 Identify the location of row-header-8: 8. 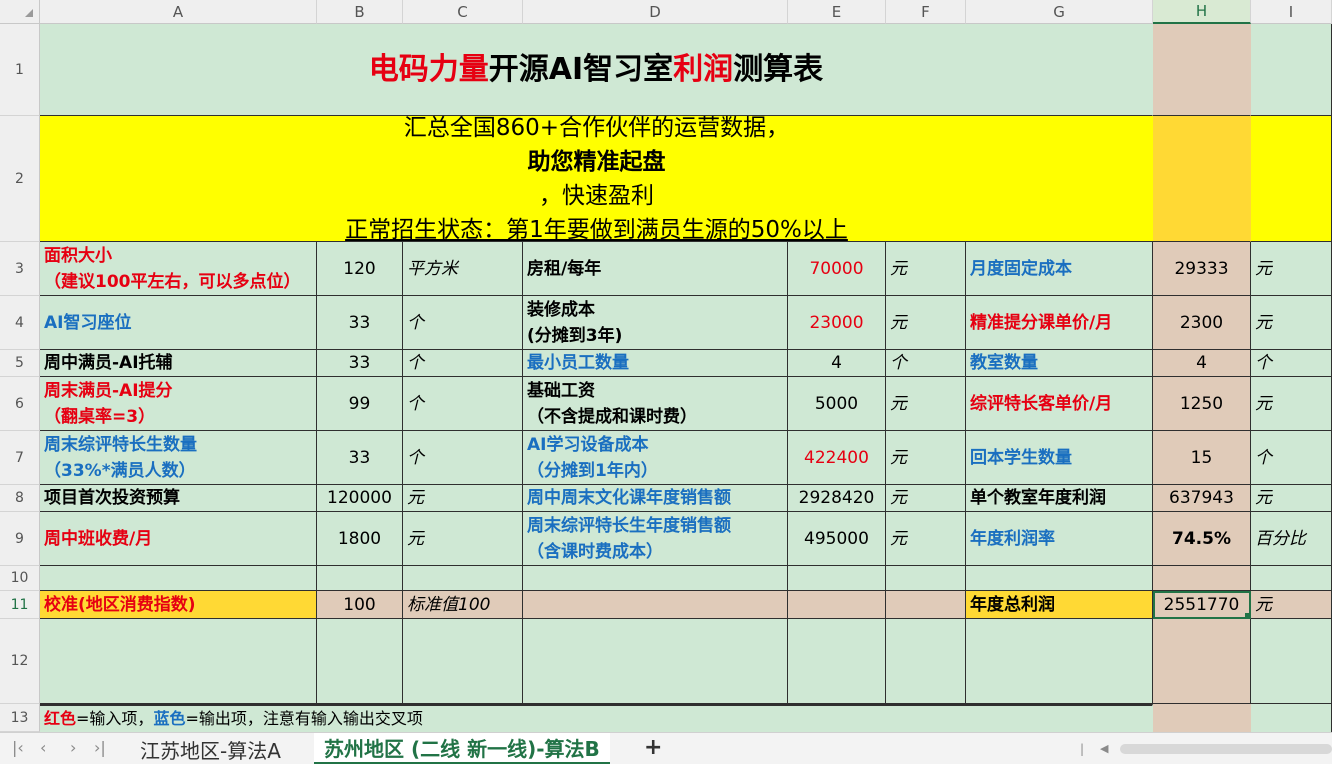
(20, 498).